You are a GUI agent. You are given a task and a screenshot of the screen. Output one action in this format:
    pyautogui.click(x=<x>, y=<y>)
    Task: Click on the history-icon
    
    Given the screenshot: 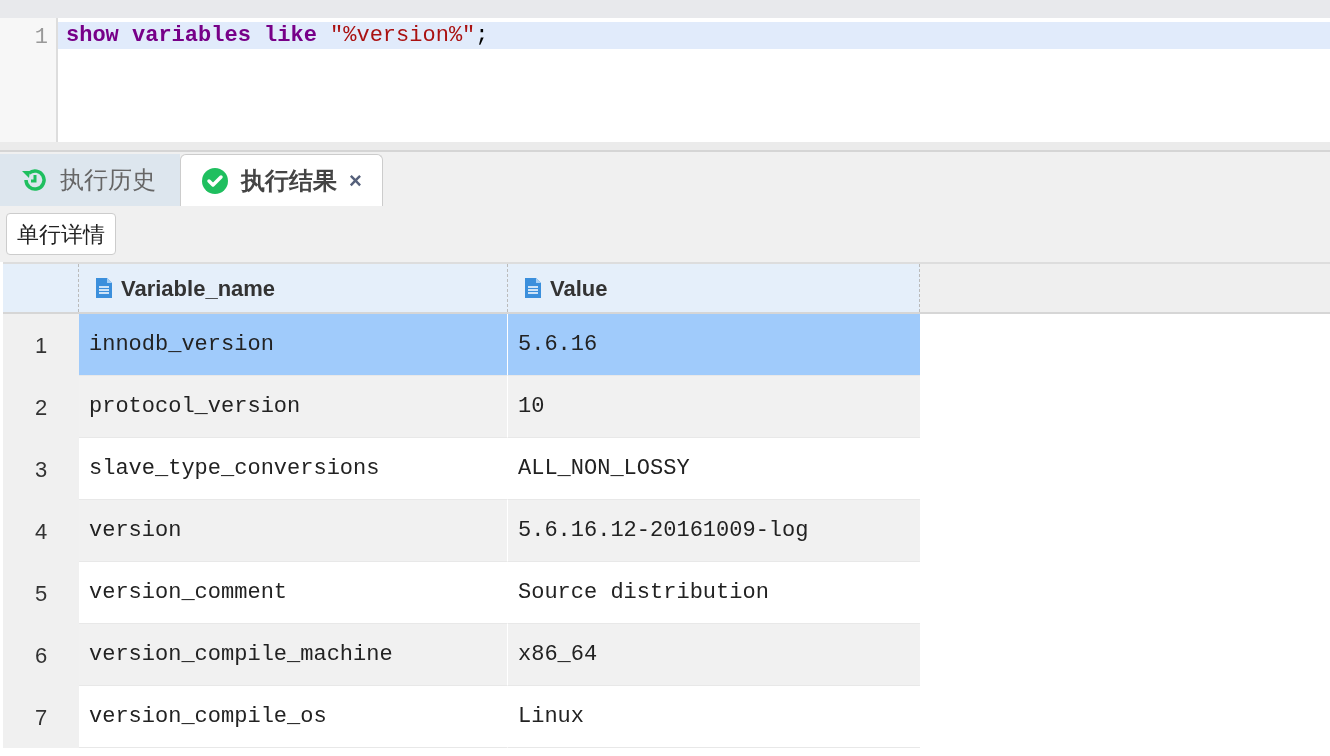 What is the action you would take?
    pyautogui.click(x=34, y=180)
    